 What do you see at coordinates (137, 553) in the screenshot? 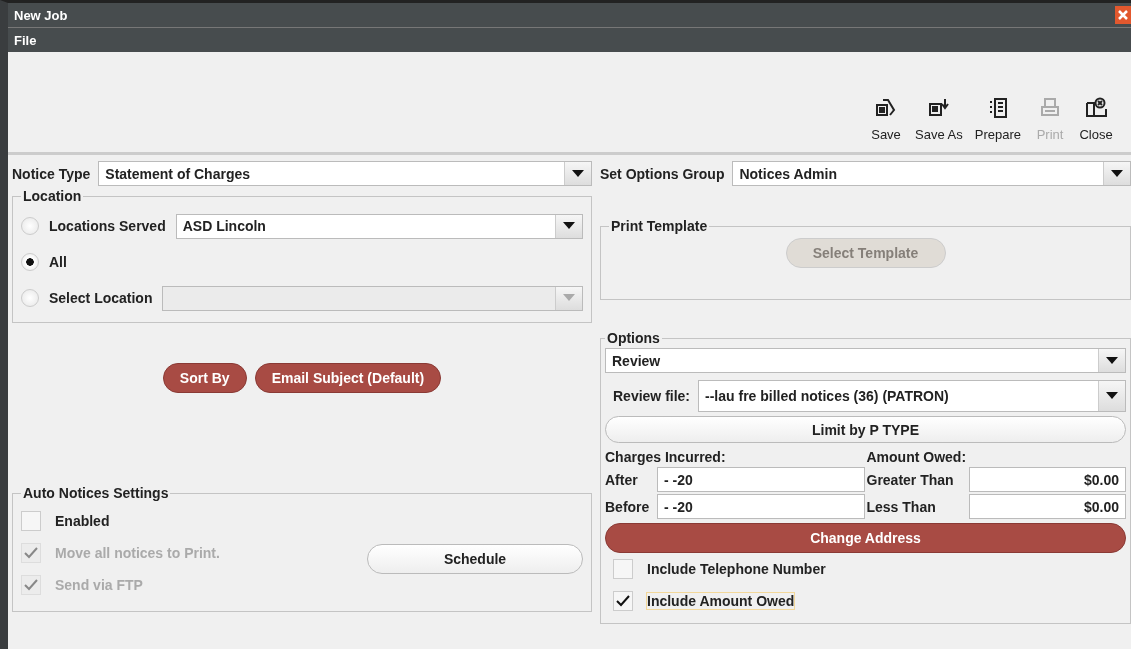
I see `checkbox-label: Move all notices to Print.` at bounding box center [137, 553].